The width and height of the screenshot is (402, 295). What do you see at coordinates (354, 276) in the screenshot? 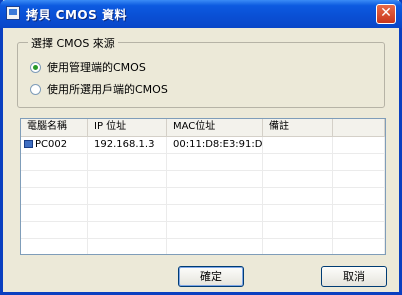
I see `cancel-button: 取消` at bounding box center [354, 276].